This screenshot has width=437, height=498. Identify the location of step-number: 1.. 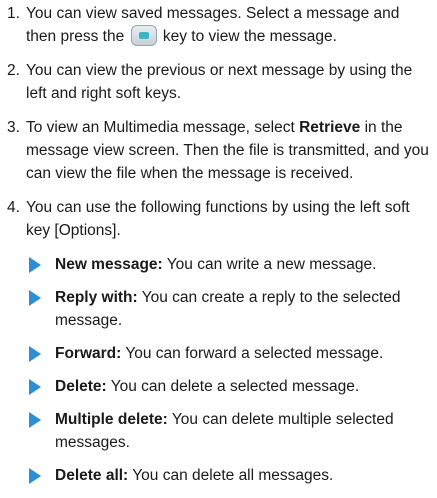
(13, 13).